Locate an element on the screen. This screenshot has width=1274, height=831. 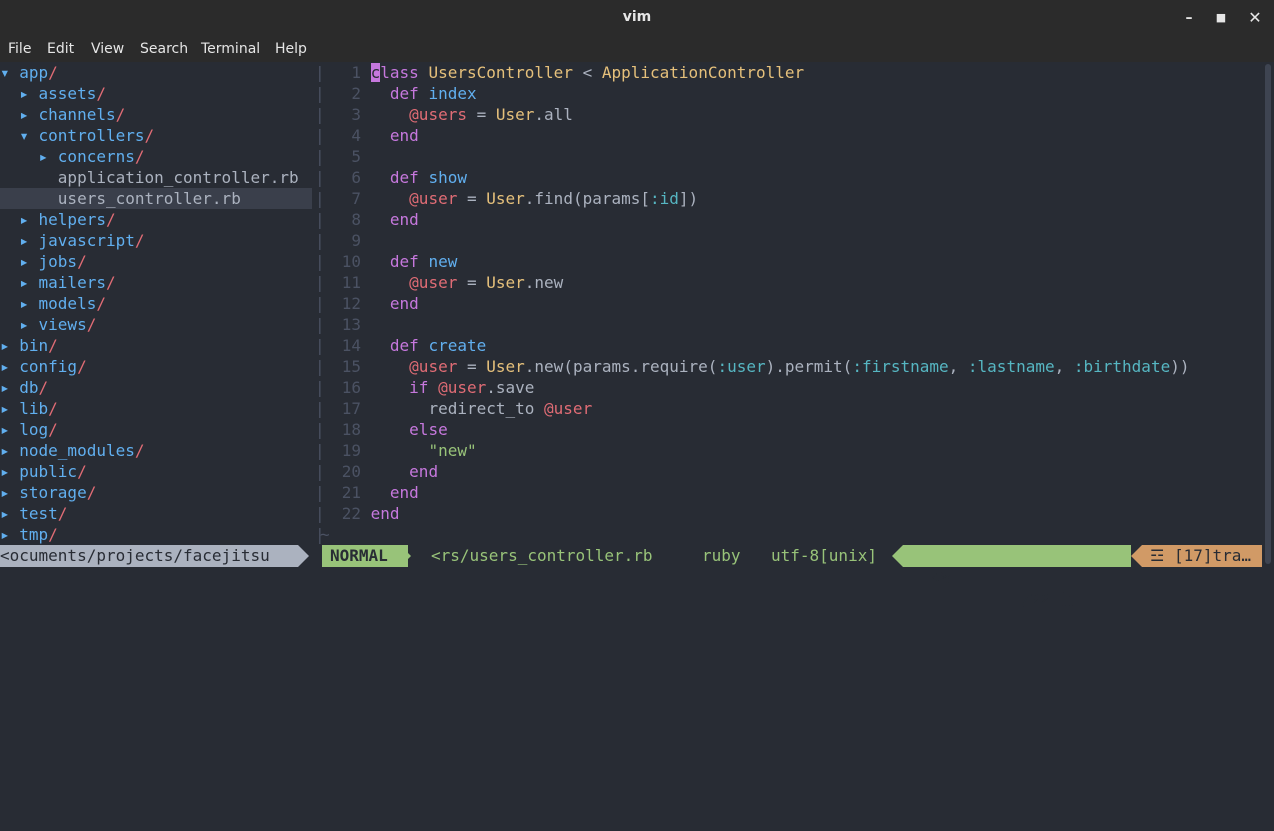
code-token: "new" is located at coordinates (452, 450).